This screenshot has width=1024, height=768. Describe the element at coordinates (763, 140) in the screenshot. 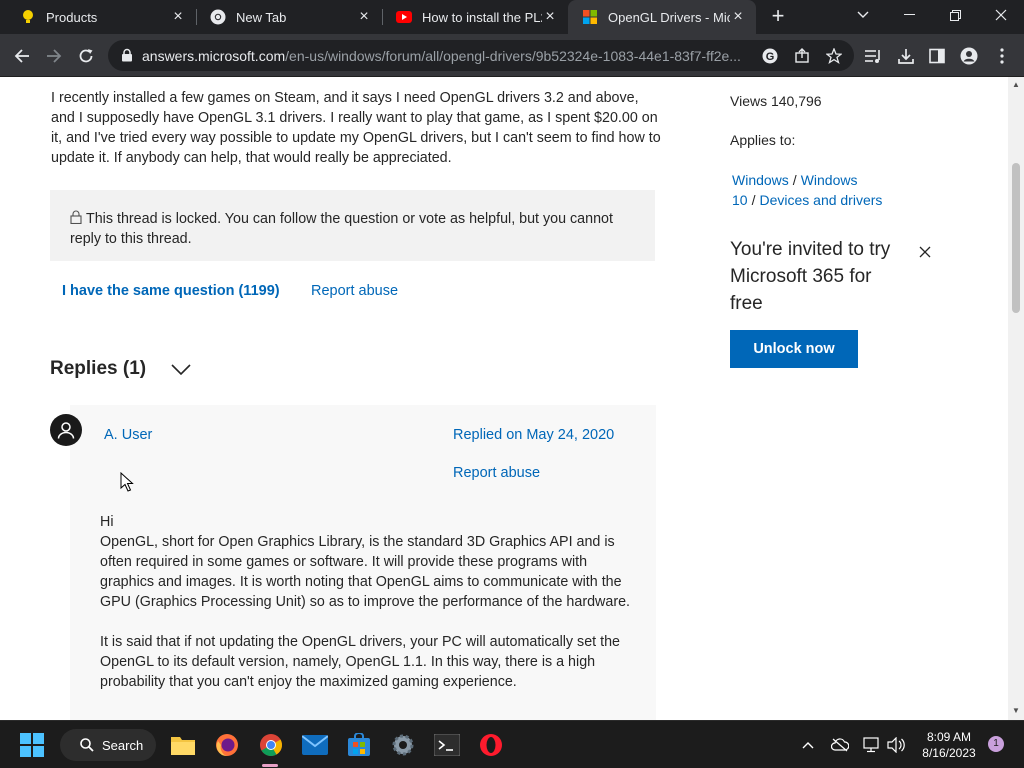

I see `applies-to-label: Applies to:` at that location.